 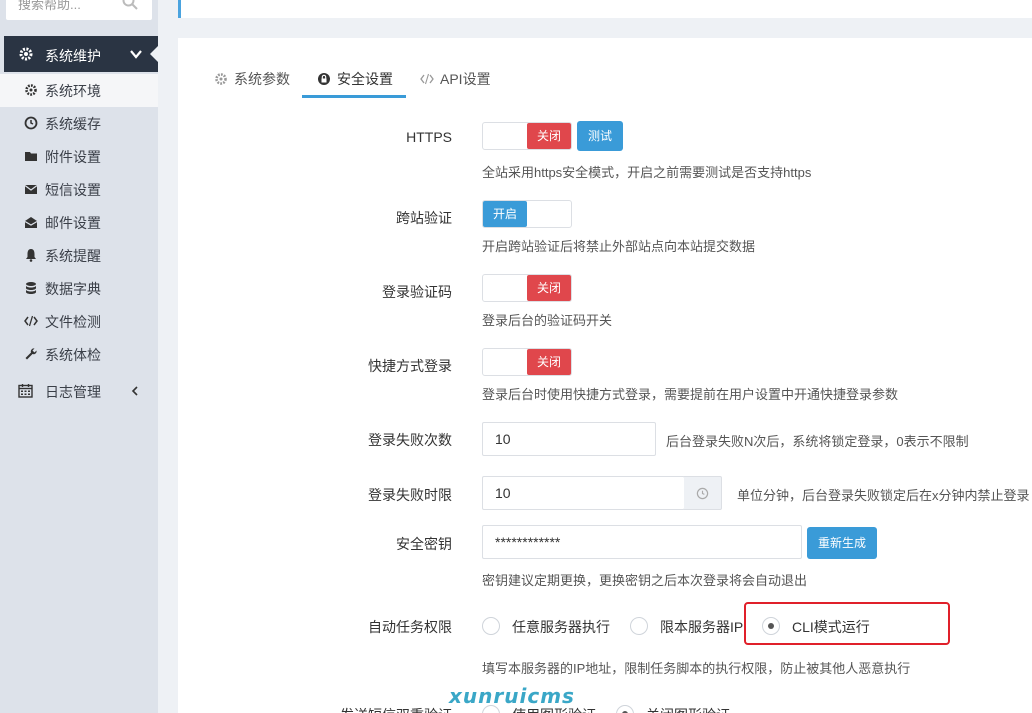 I want to click on quick-login-switch: 关闭, so click(x=527, y=362).